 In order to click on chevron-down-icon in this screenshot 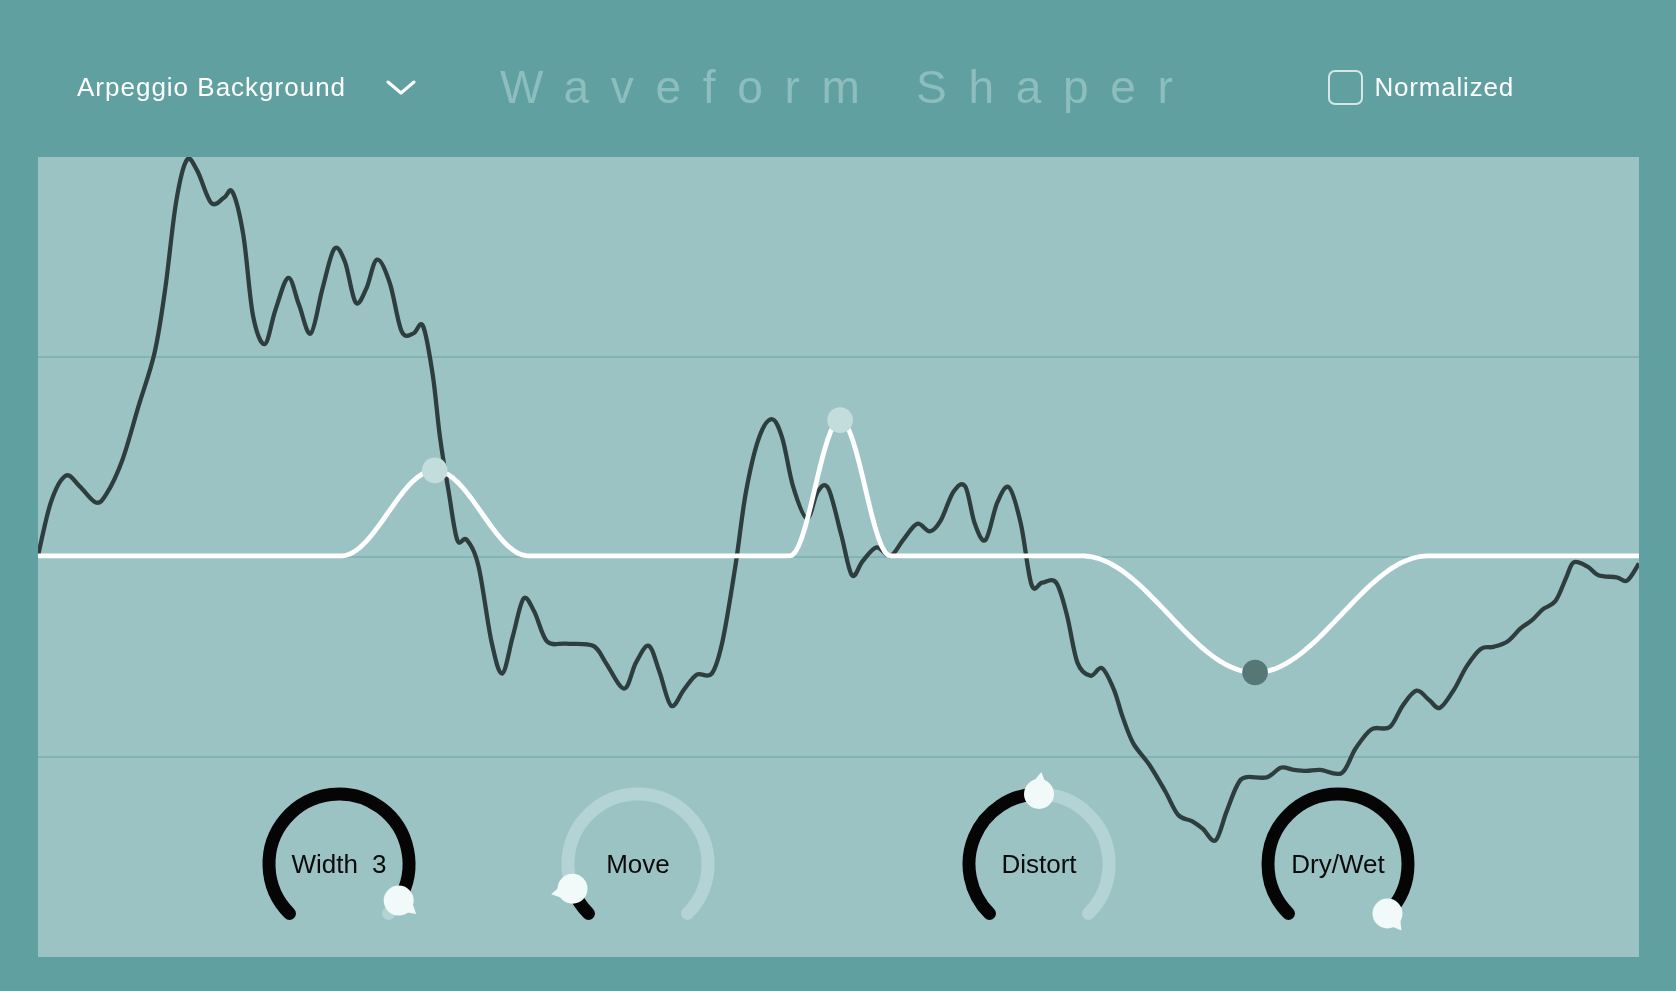, I will do `click(401, 87)`.